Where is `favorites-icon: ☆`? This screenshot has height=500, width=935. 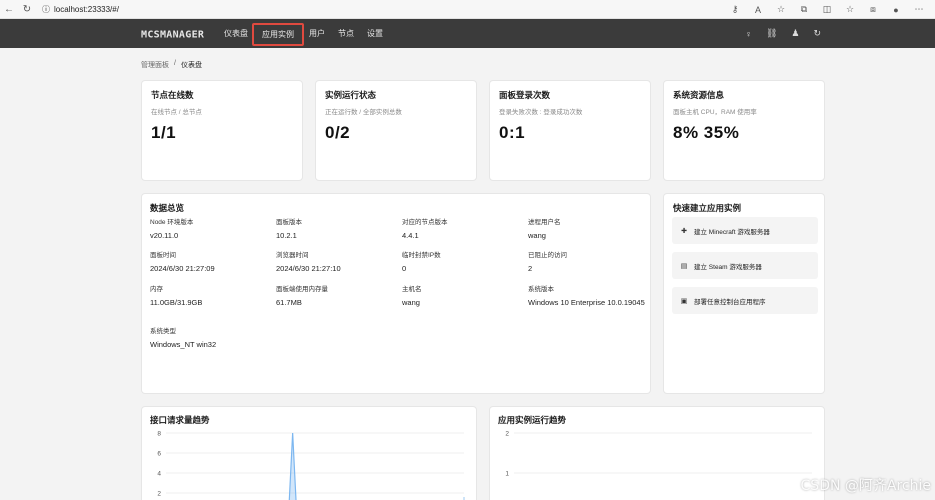
favorites-icon: ☆ is located at coordinates (850, 9).